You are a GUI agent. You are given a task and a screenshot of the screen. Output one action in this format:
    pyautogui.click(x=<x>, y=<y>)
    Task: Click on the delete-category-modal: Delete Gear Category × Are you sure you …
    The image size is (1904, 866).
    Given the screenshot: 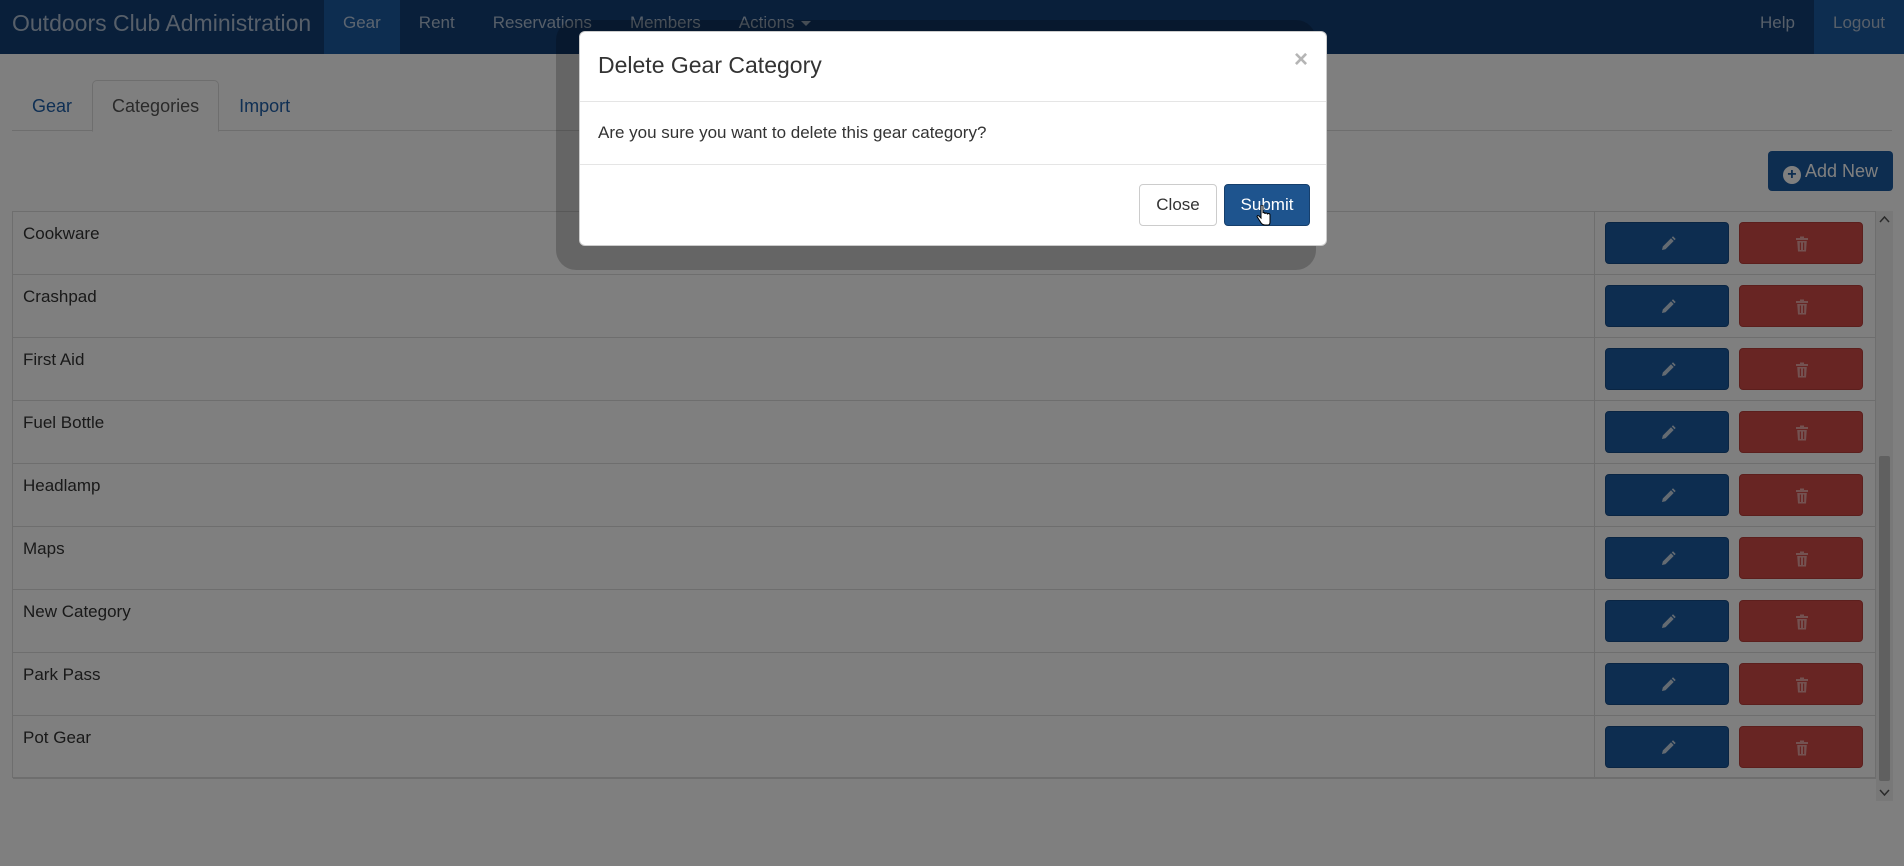 What is the action you would take?
    pyautogui.click(x=953, y=138)
    